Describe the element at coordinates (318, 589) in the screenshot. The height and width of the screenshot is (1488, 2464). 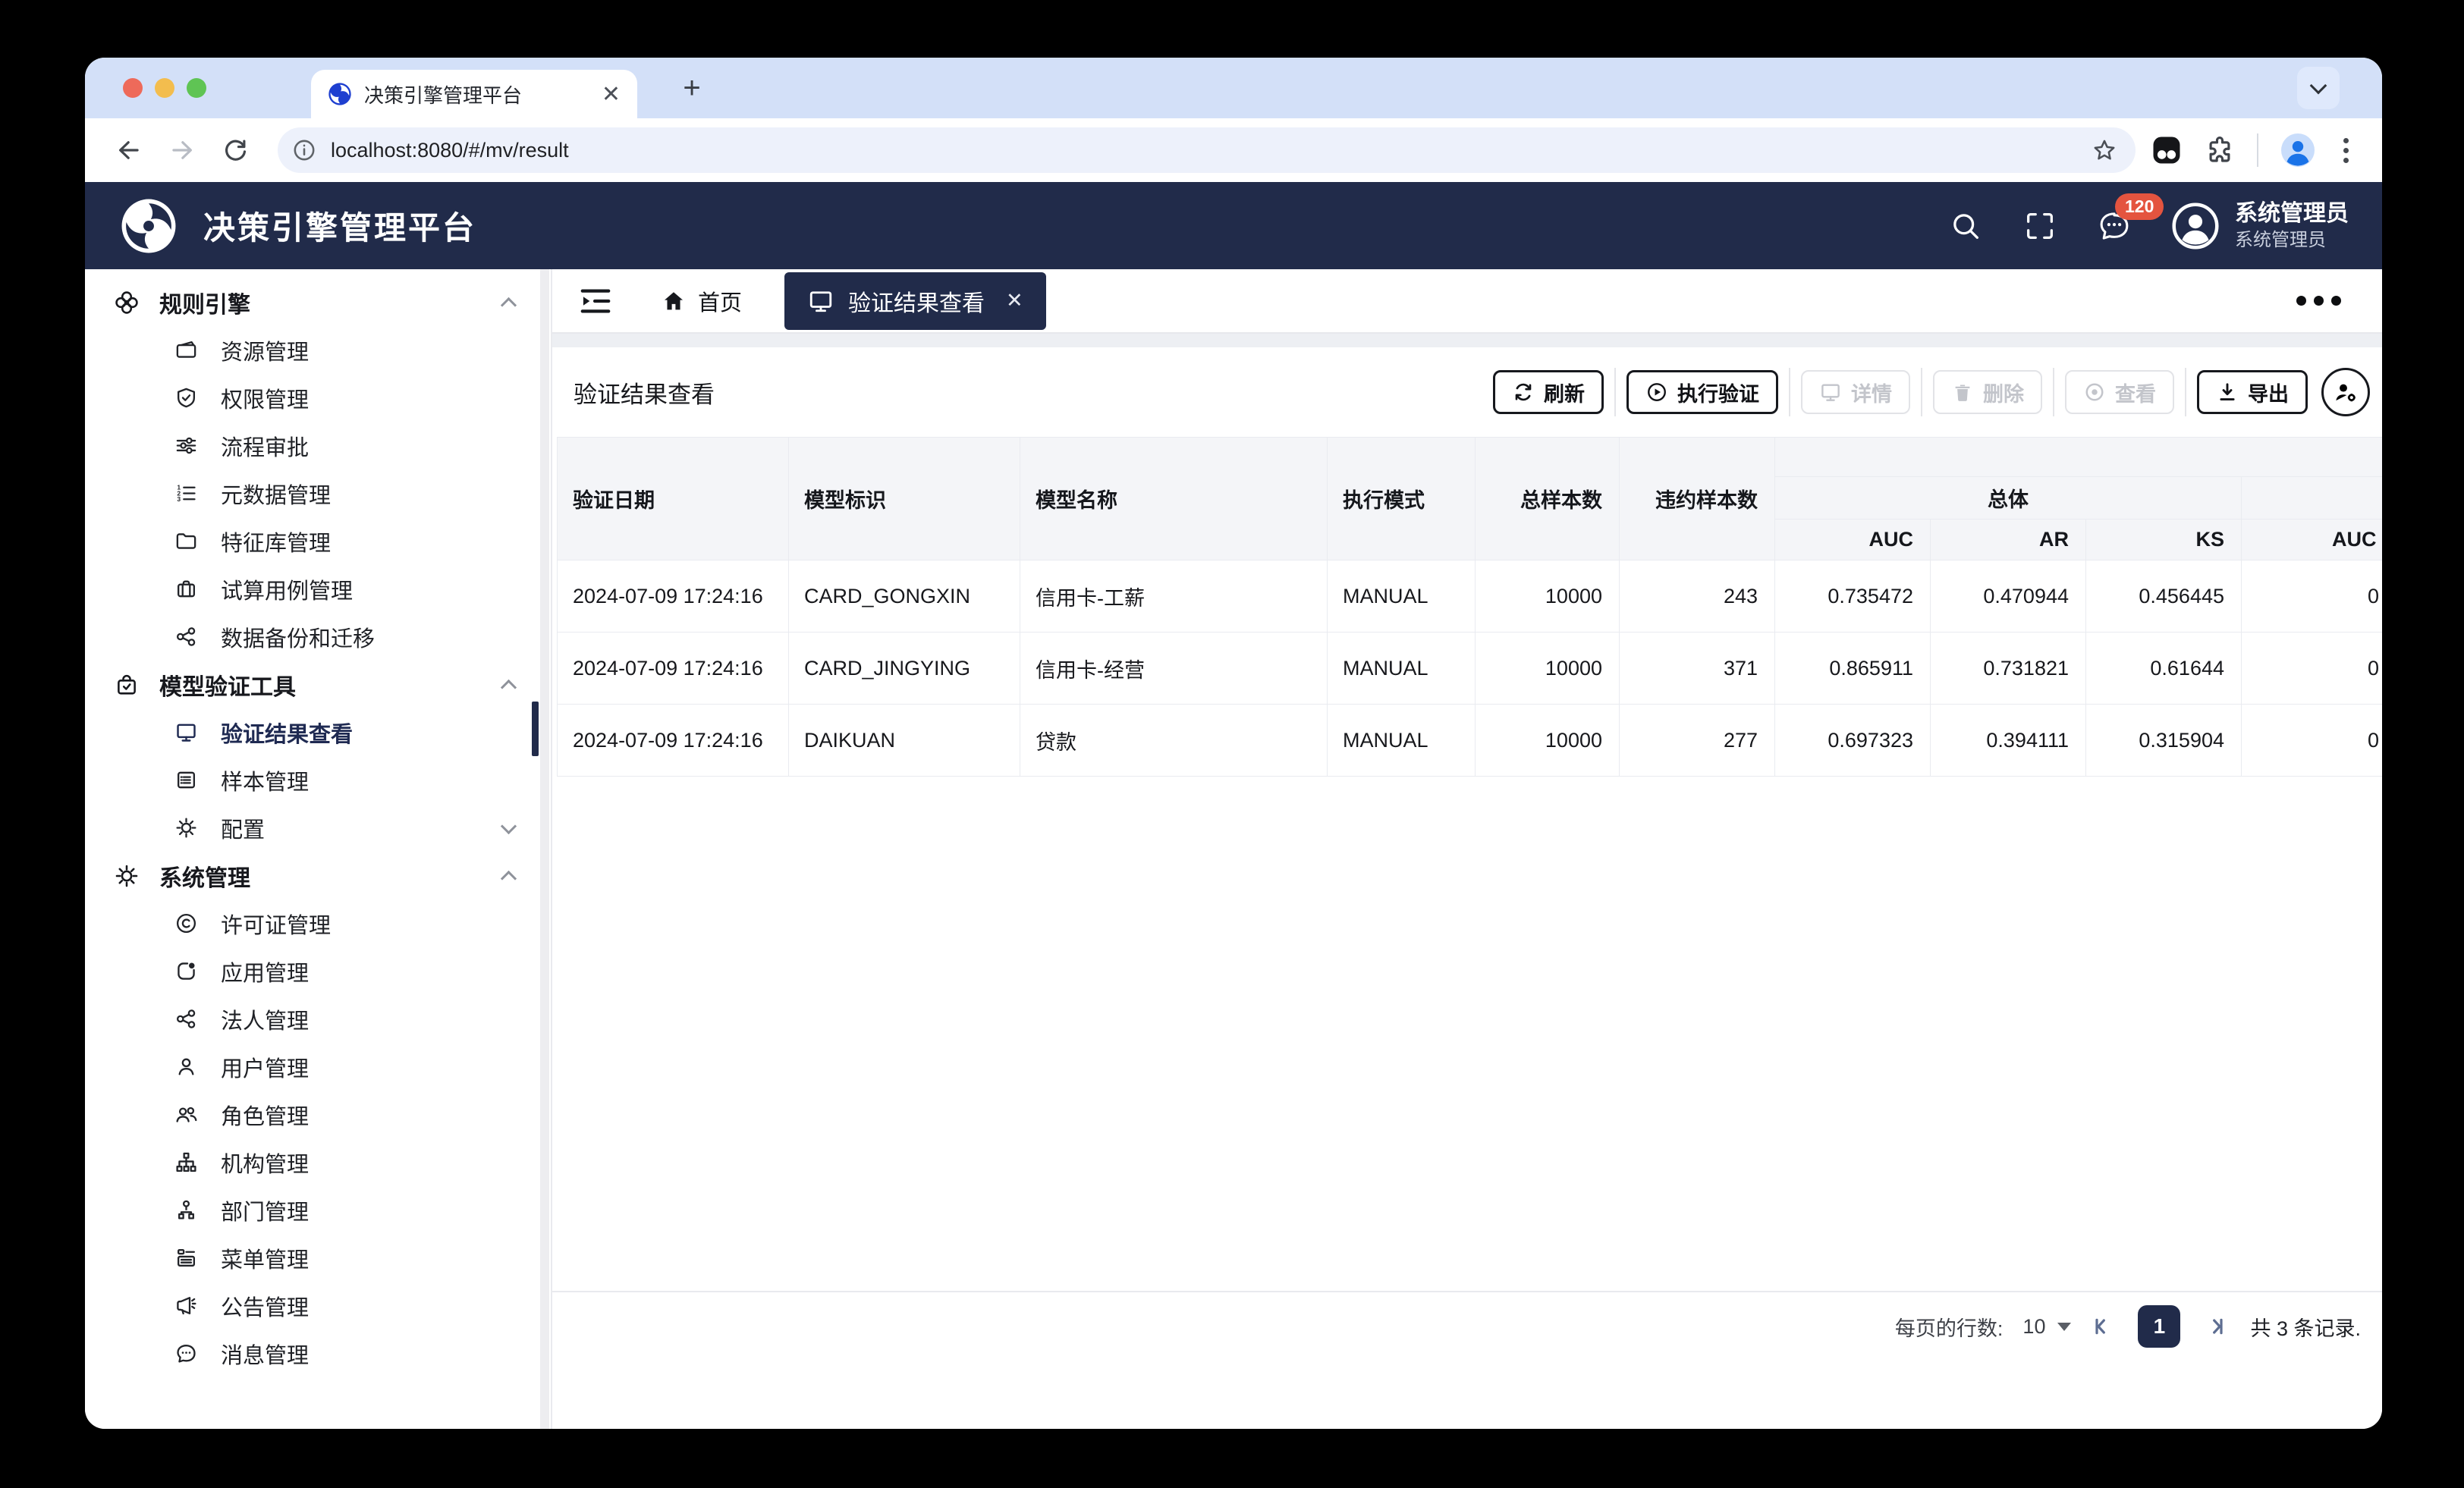
I see `sidebar-item-trial-case-mgmt: 试算用例管理` at that location.